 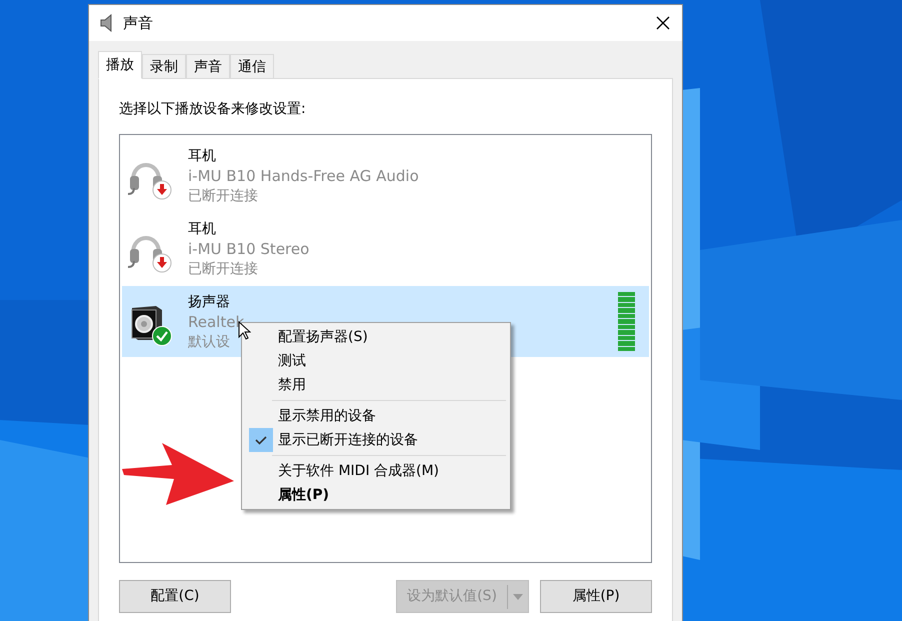 What do you see at coordinates (596, 596) in the screenshot?
I see `properties-button: 属性(P)` at bounding box center [596, 596].